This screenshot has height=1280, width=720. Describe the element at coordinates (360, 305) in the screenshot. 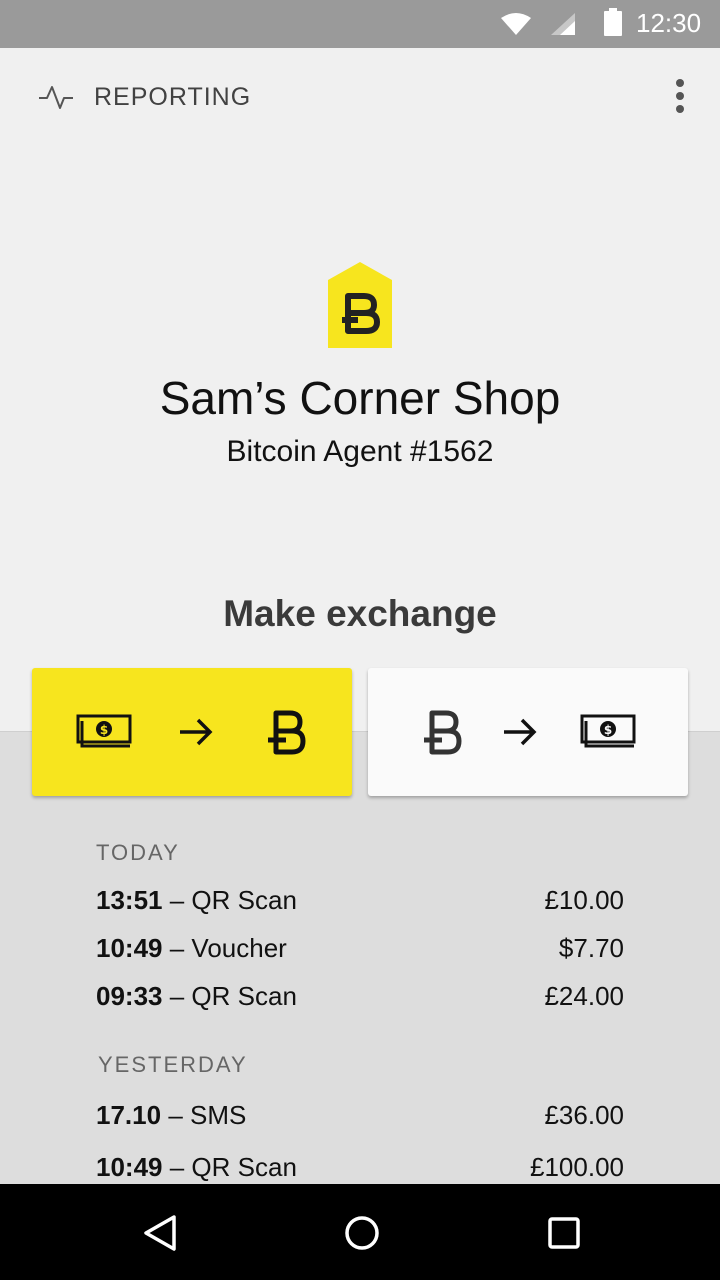

I see `bitcoin-agent-logo` at that location.